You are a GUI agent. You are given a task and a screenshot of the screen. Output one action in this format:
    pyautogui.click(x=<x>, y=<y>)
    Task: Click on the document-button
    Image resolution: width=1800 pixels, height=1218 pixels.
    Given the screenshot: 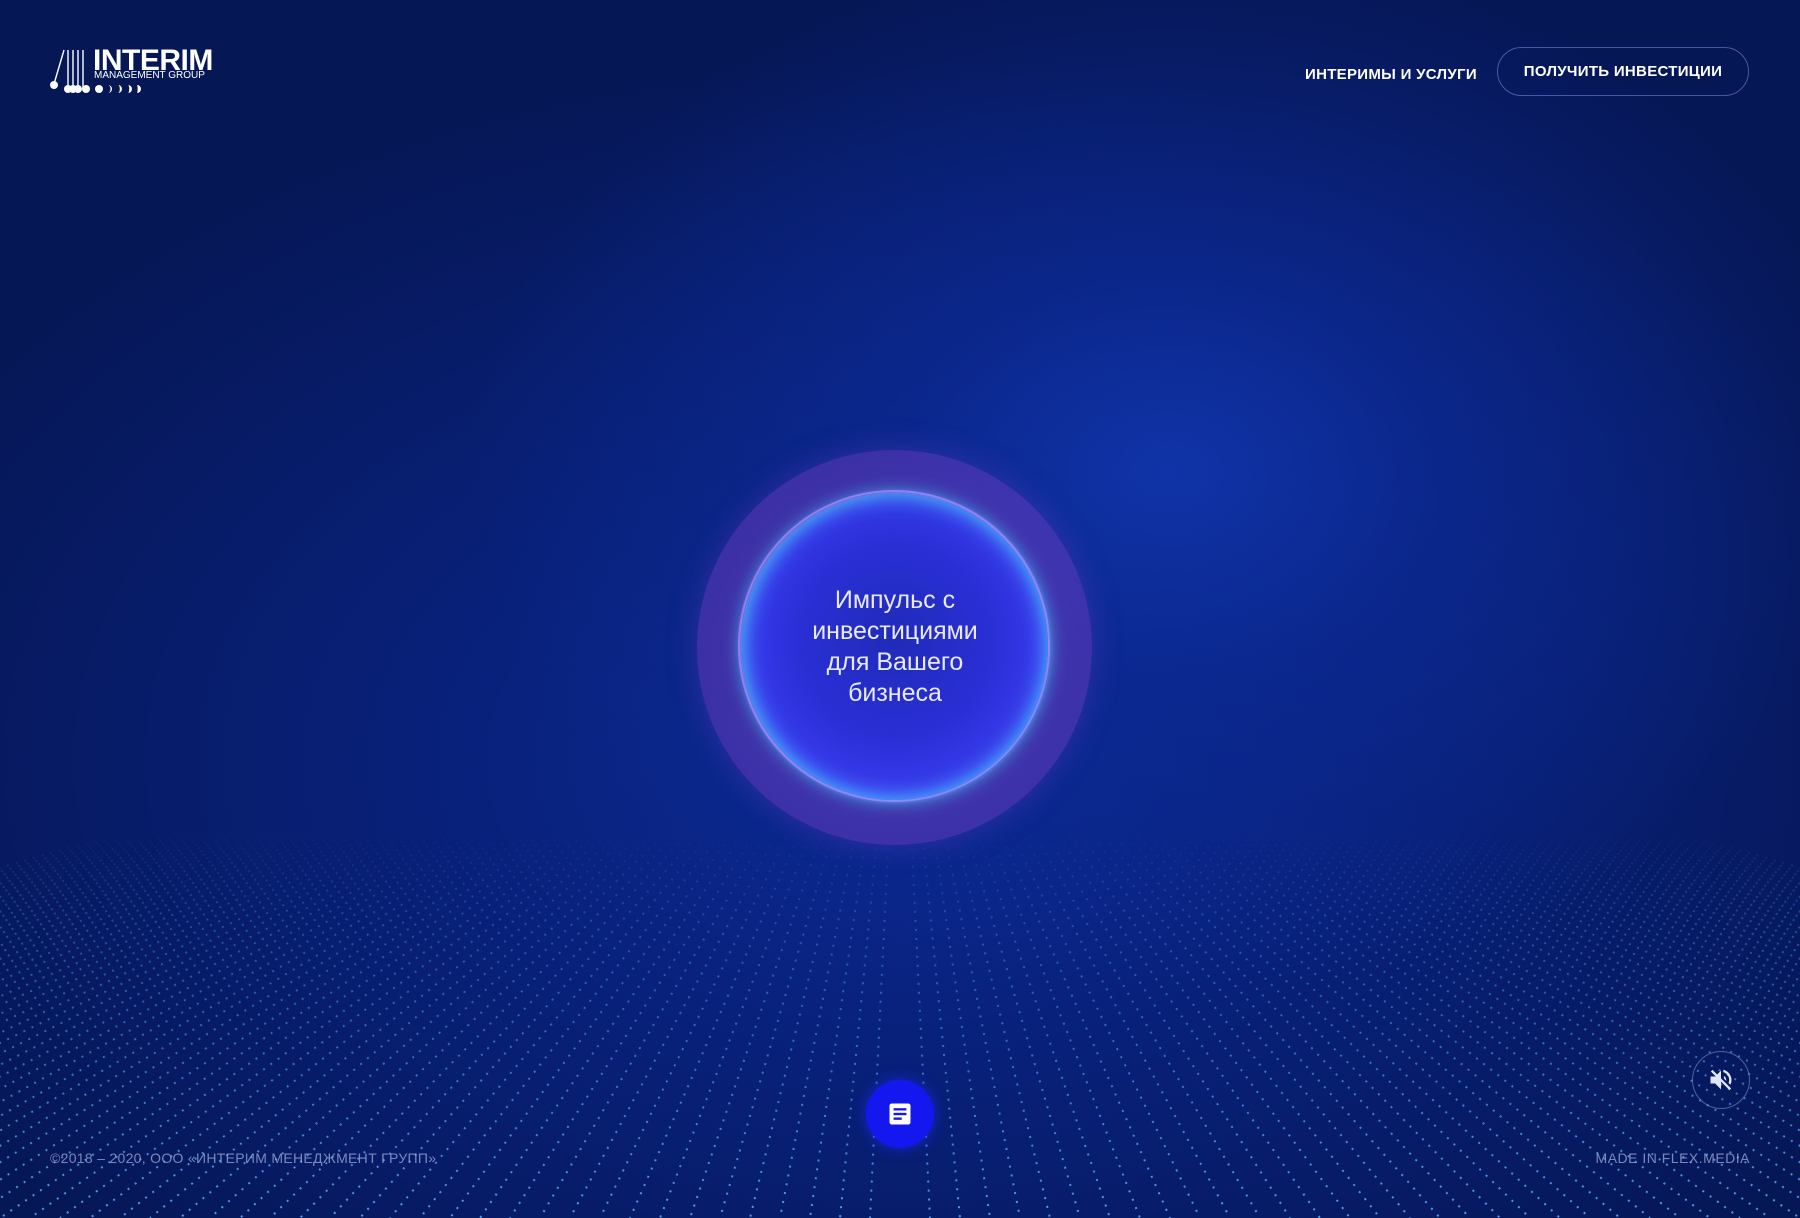 What is the action you would take?
    pyautogui.click(x=900, y=1114)
    